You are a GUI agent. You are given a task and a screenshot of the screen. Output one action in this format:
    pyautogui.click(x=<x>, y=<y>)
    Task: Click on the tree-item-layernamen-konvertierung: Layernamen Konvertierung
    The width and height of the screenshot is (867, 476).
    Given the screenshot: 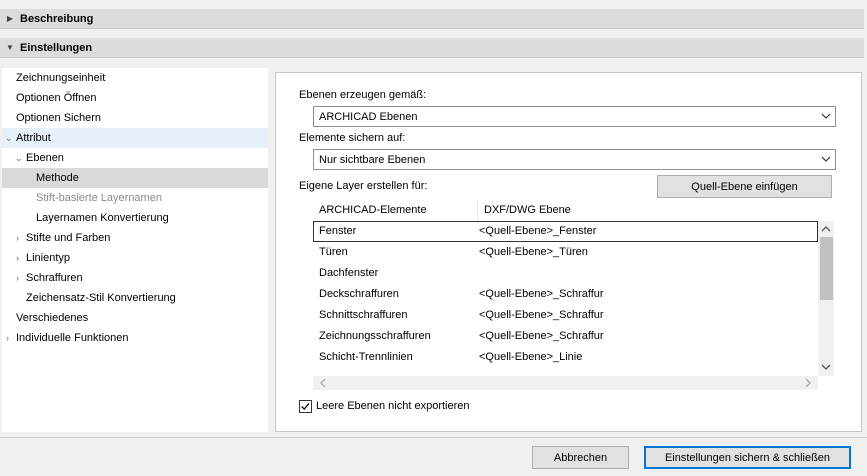 What is the action you would take?
    pyautogui.click(x=135, y=218)
    